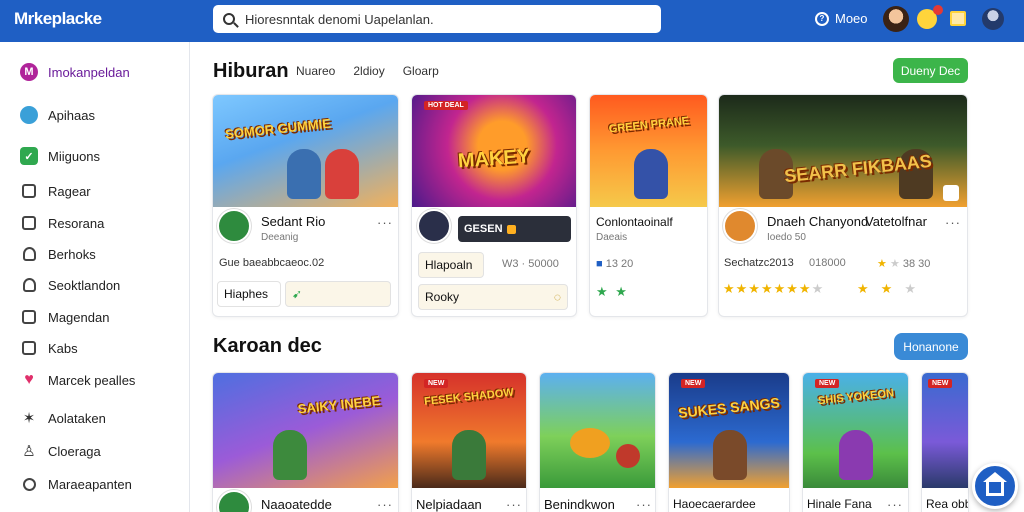 The height and width of the screenshot is (512, 1024). I want to click on game-info: Gue baeabbcaeoc.02, so click(272, 263).